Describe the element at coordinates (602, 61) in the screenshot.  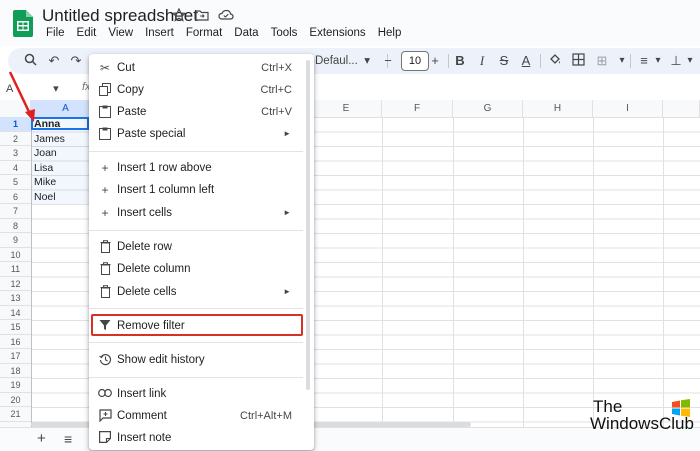
I see `merge-icon: ⊞` at that location.